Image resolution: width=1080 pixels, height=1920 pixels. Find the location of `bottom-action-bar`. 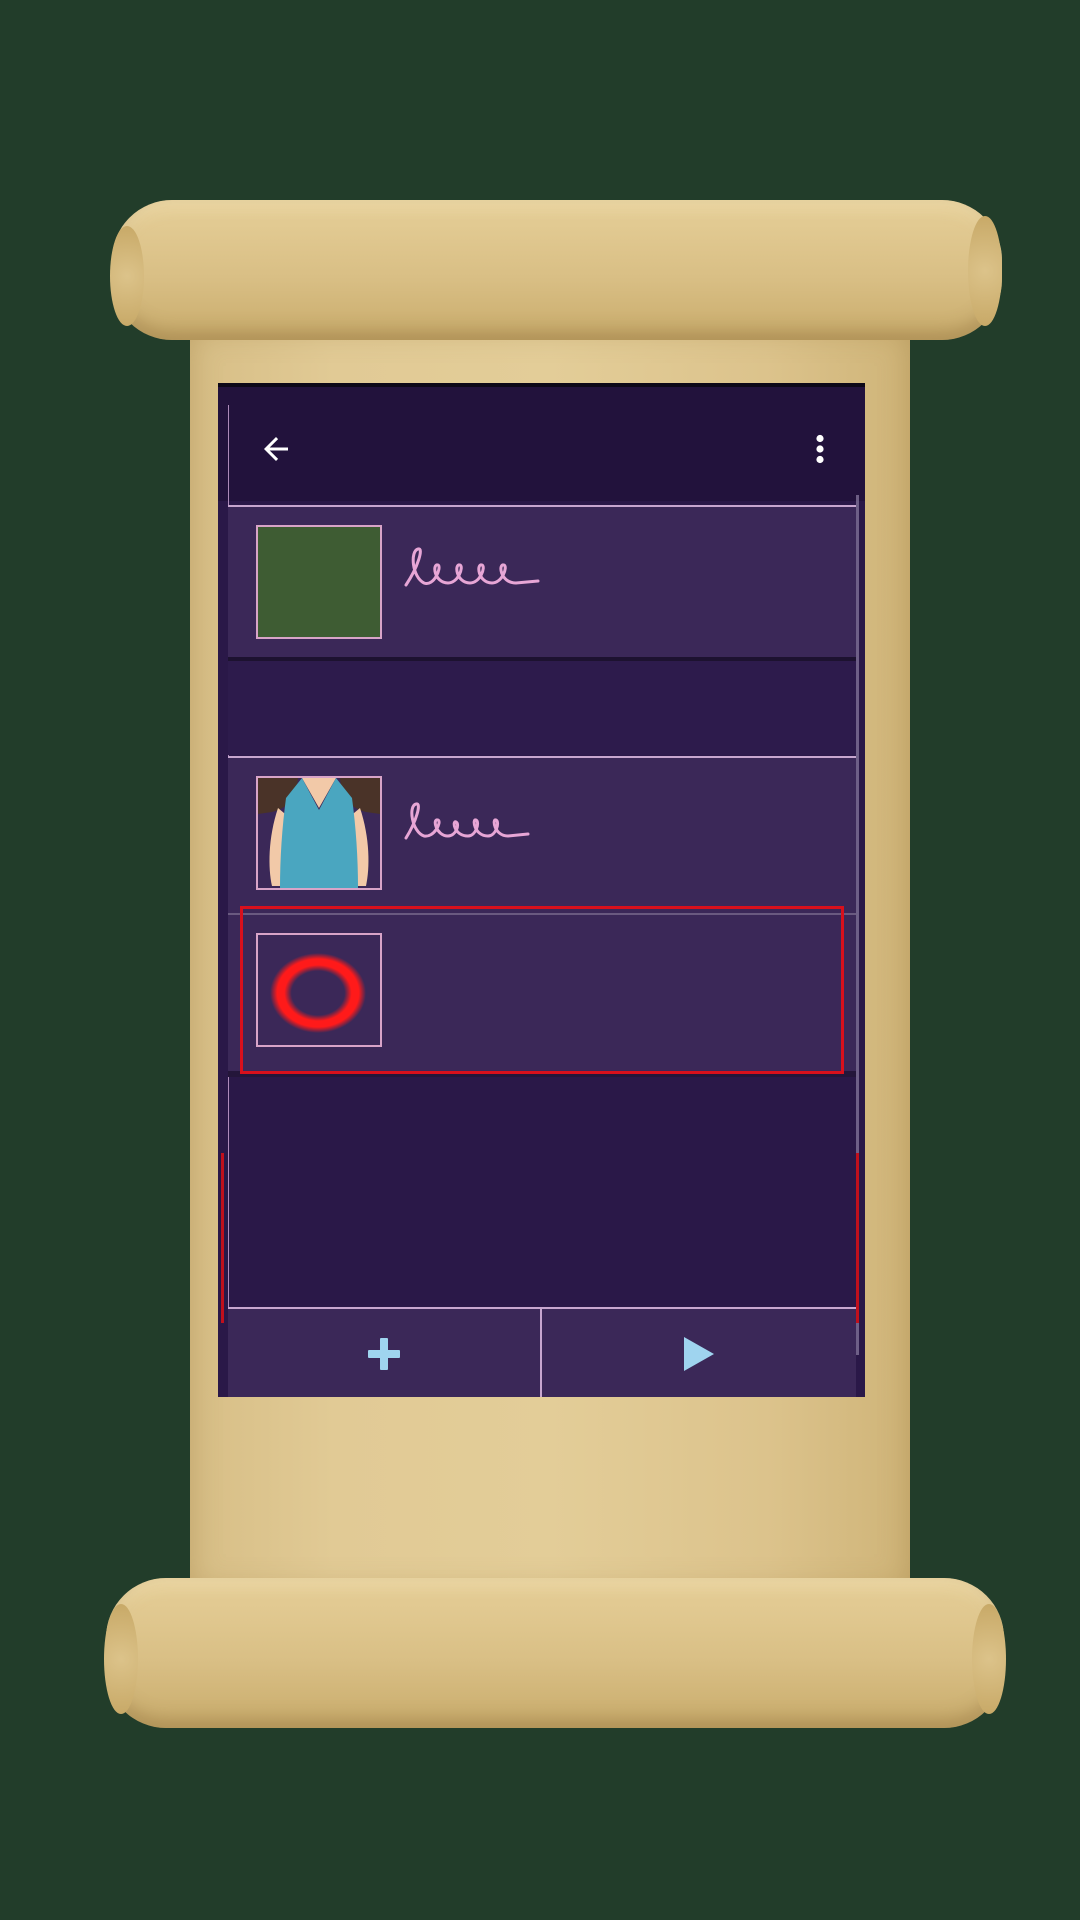

bottom-action-bar is located at coordinates (542, 1352).